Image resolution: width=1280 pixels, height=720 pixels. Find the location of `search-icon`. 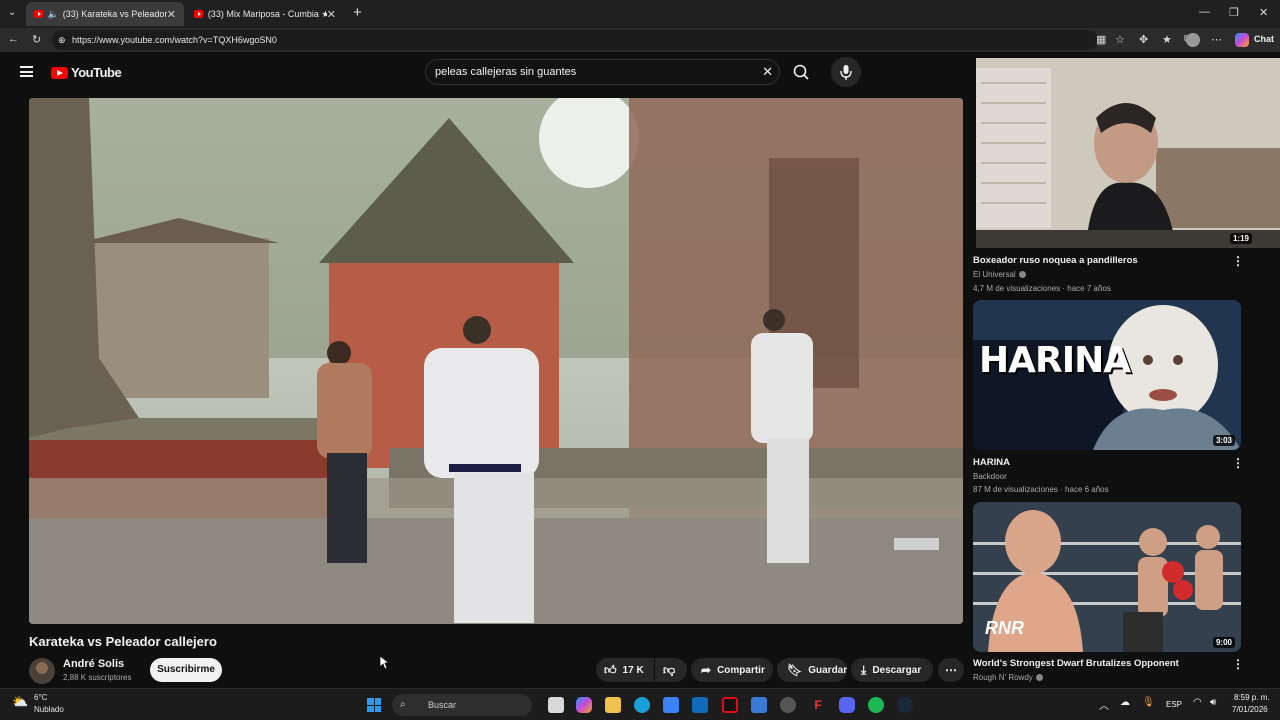

search-icon is located at coordinates (801, 72).